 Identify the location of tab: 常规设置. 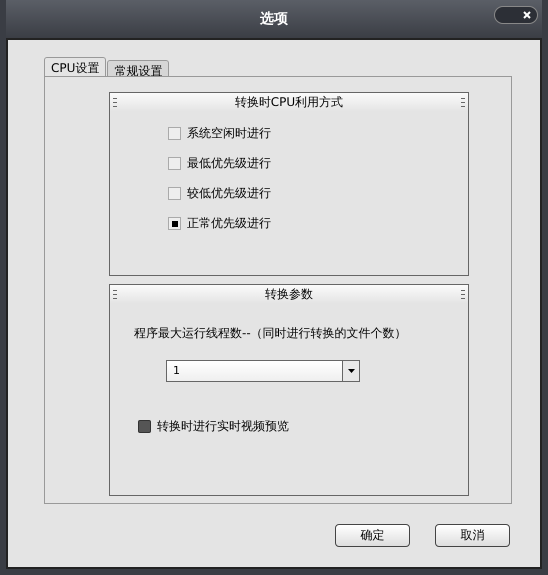
(138, 68).